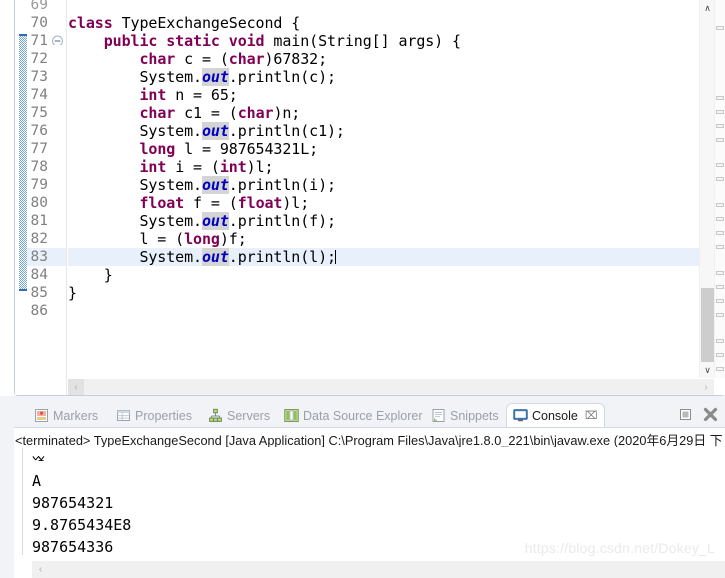 The width and height of the screenshot is (725, 578). Describe the element at coordinates (707, 325) in the screenshot. I see `vertical-scrollbar-thumb` at that location.